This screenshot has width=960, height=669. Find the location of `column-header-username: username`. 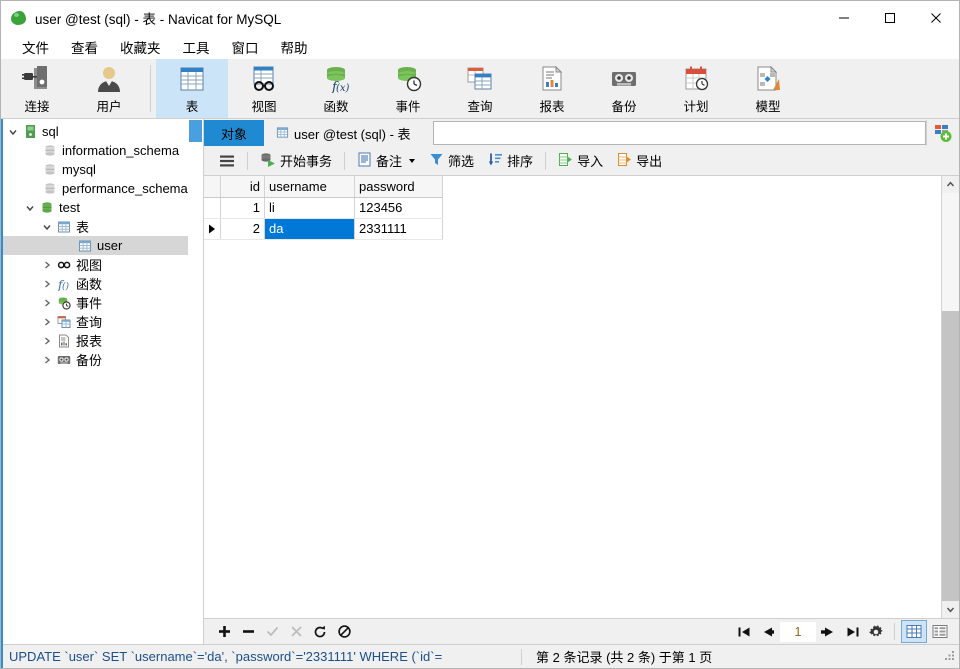

column-header-username: username is located at coordinates (309, 187).